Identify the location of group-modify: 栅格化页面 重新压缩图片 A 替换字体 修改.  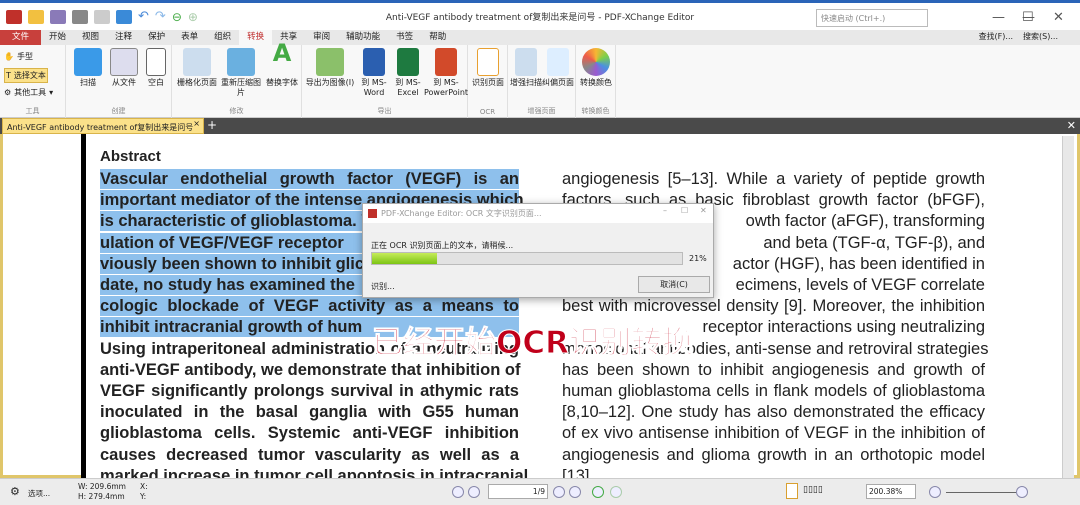
(237, 78).